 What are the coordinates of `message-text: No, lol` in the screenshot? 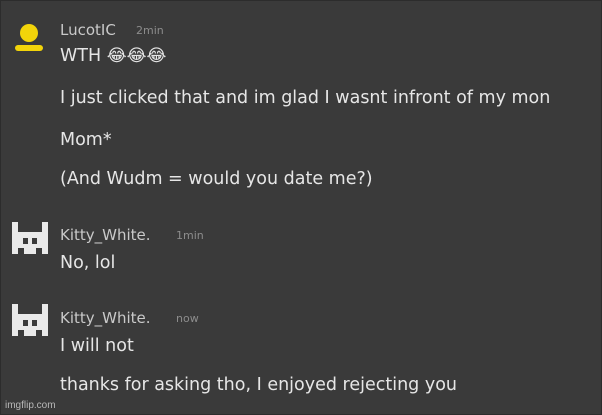 It's located at (88, 263).